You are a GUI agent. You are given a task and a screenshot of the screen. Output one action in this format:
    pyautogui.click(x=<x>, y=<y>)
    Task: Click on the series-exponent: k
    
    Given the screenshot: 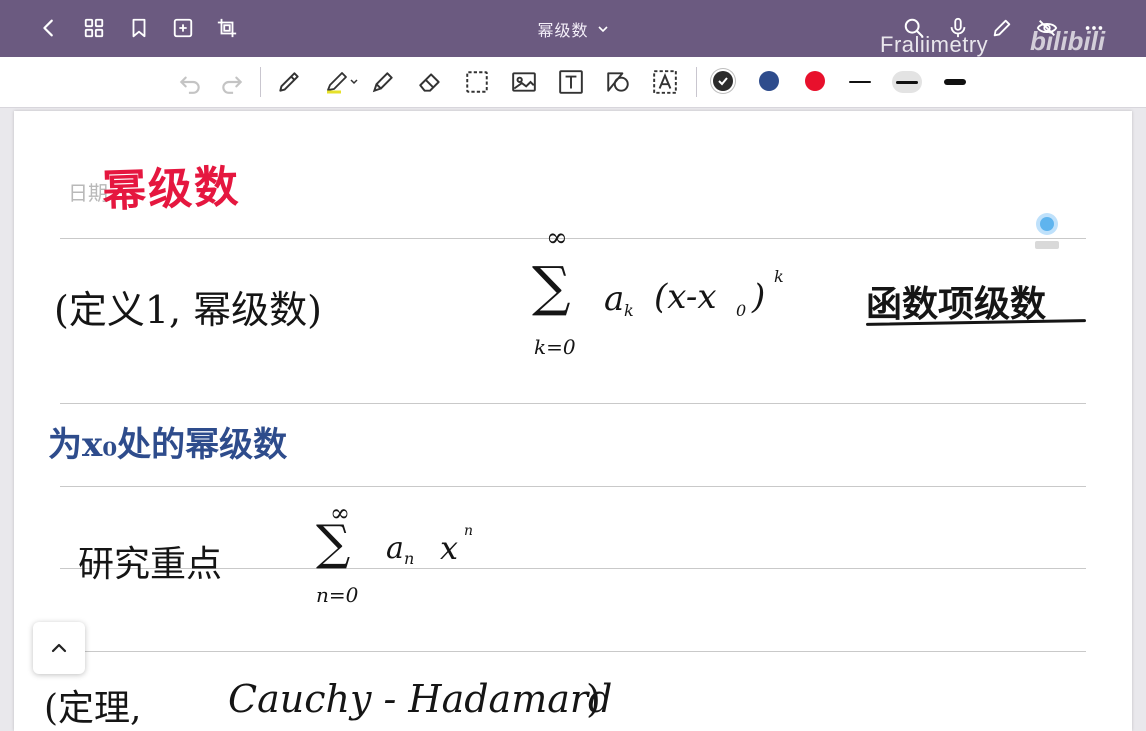 What is the action you would take?
    pyautogui.click(x=779, y=276)
    